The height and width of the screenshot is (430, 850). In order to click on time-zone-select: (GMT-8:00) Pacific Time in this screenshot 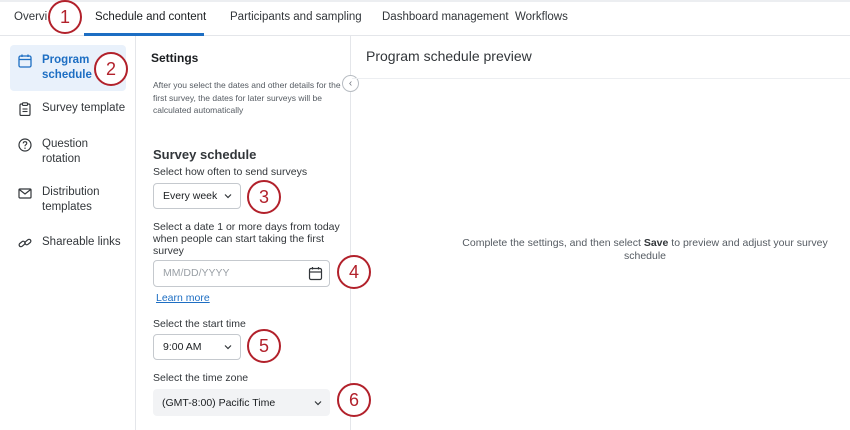, I will do `click(241, 402)`.